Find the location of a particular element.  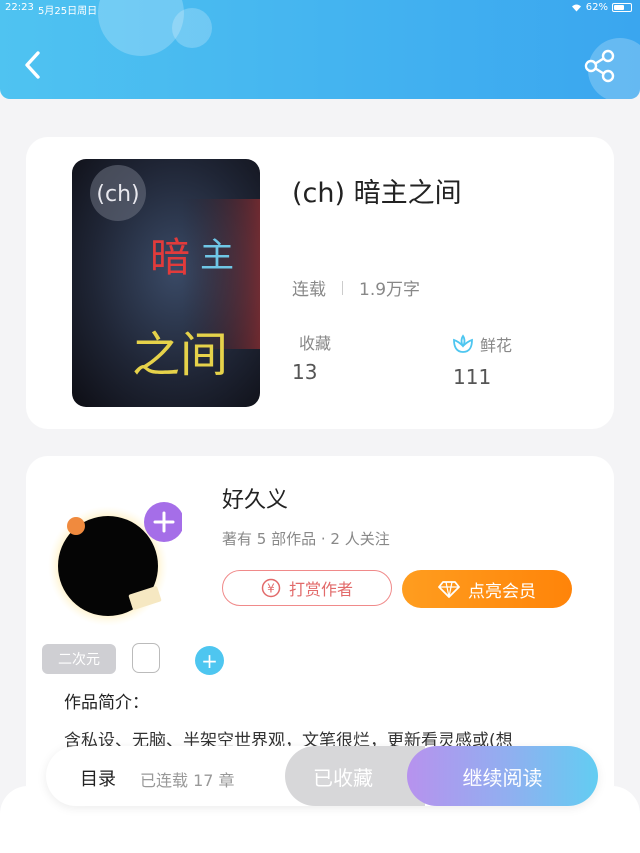

empty-tag is located at coordinates (146, 658).